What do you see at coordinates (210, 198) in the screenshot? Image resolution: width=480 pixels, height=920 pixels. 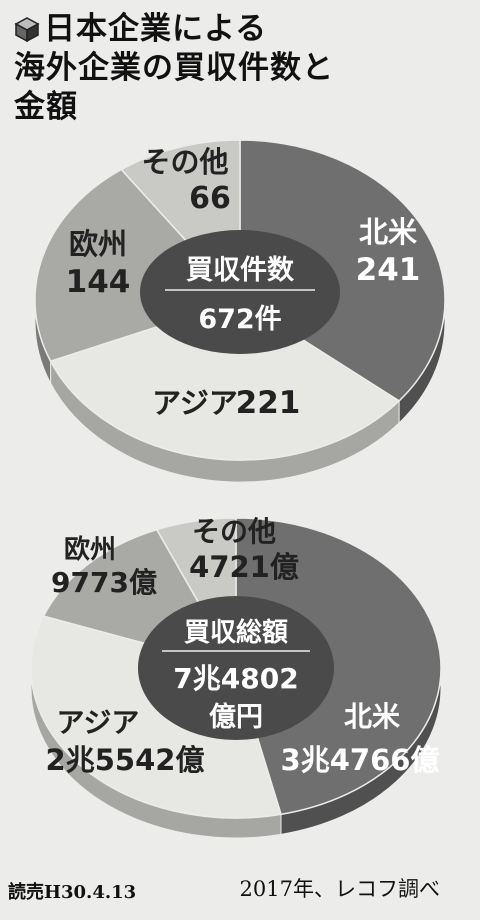 I see `label-count-other-value: 66` at bounding box center [210, 198].